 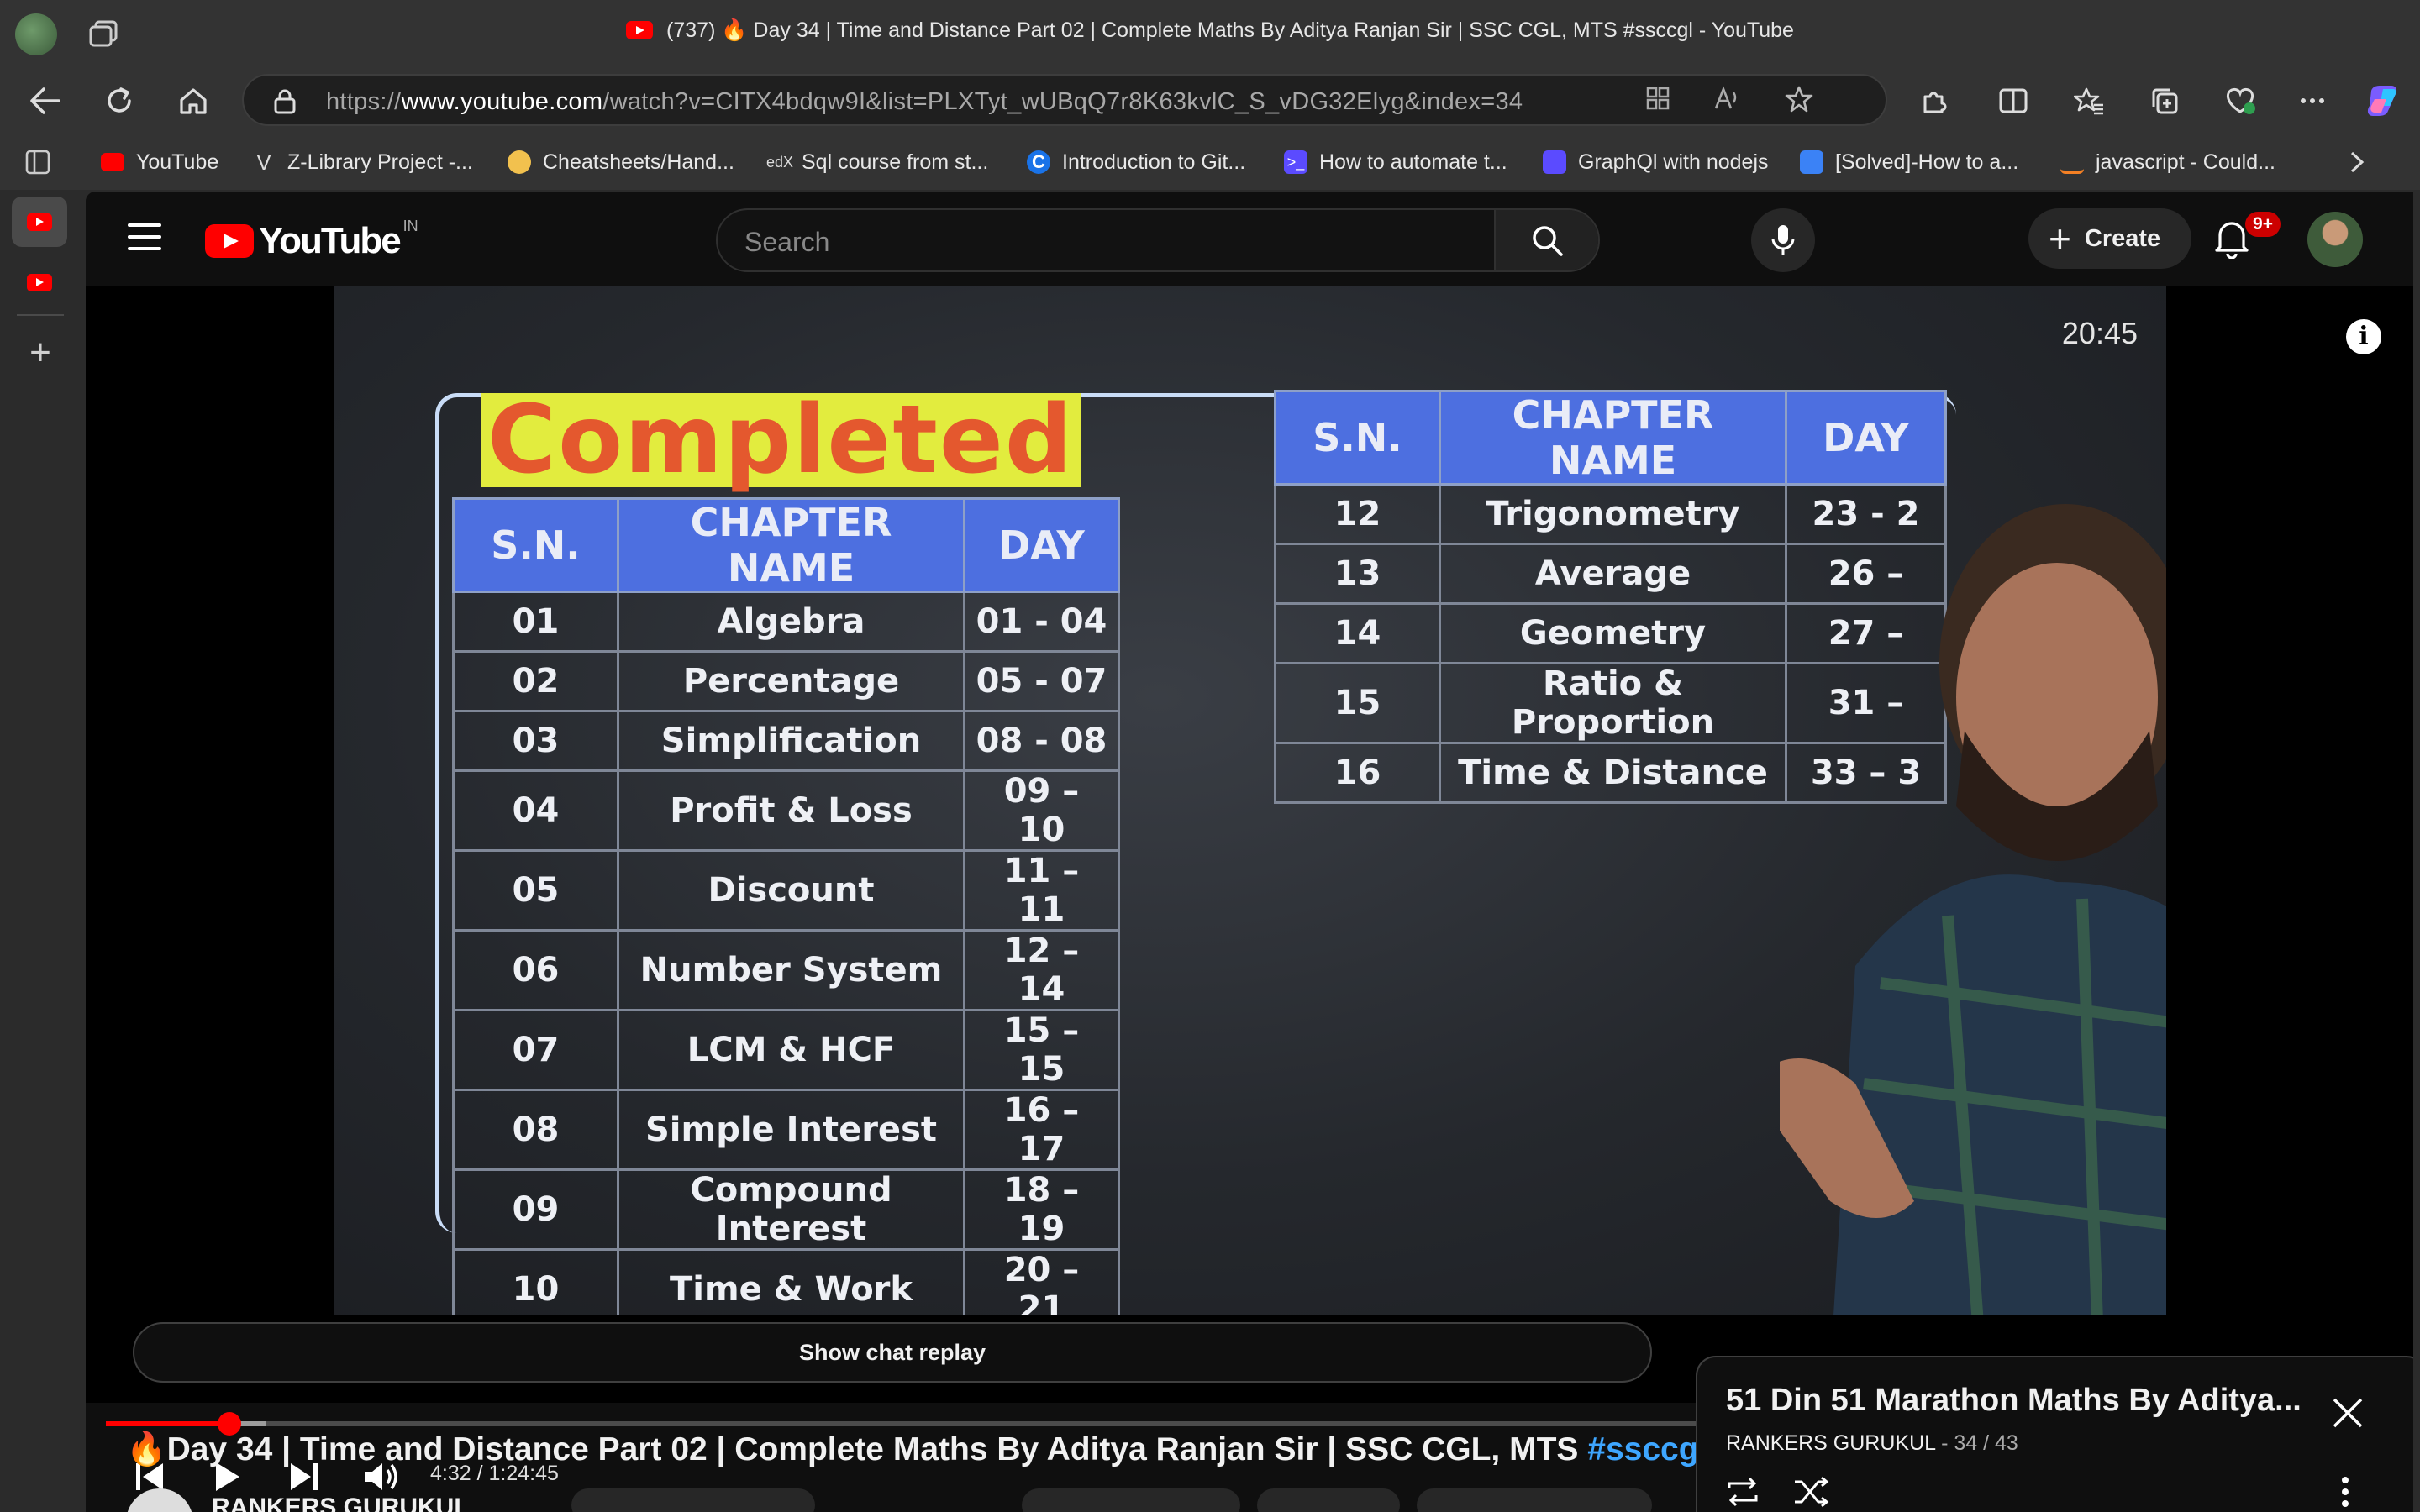 What do you see at coordinates (159, 1500) in the screenshot?
I see `channel-avatar` at bounding box center [159, 1500].